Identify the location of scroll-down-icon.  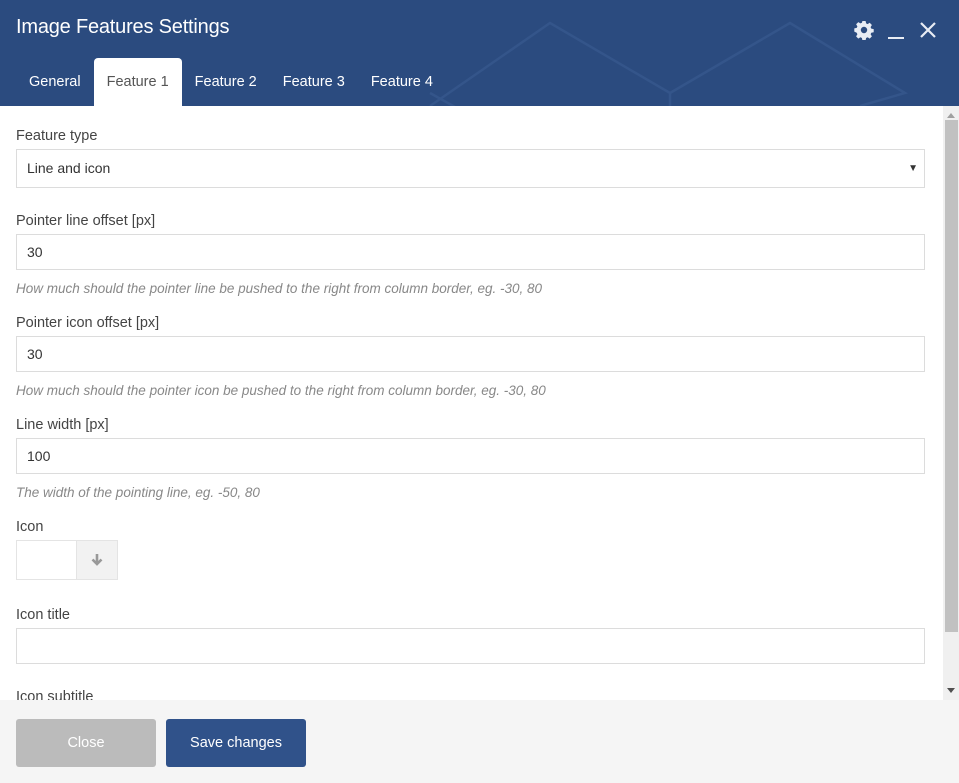
(951, 691).